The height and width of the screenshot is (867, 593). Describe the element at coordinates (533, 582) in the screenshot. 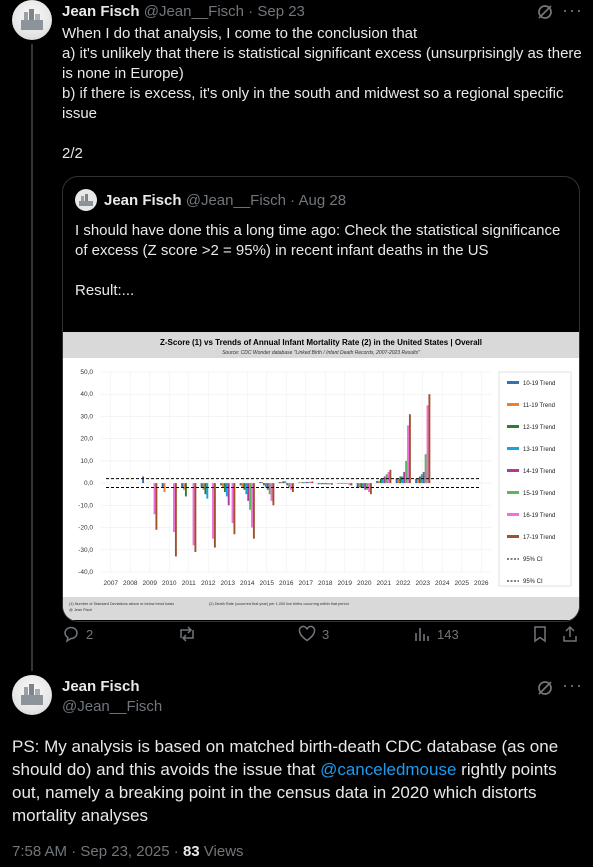

I see `legend-label: 95% CI` at that location.